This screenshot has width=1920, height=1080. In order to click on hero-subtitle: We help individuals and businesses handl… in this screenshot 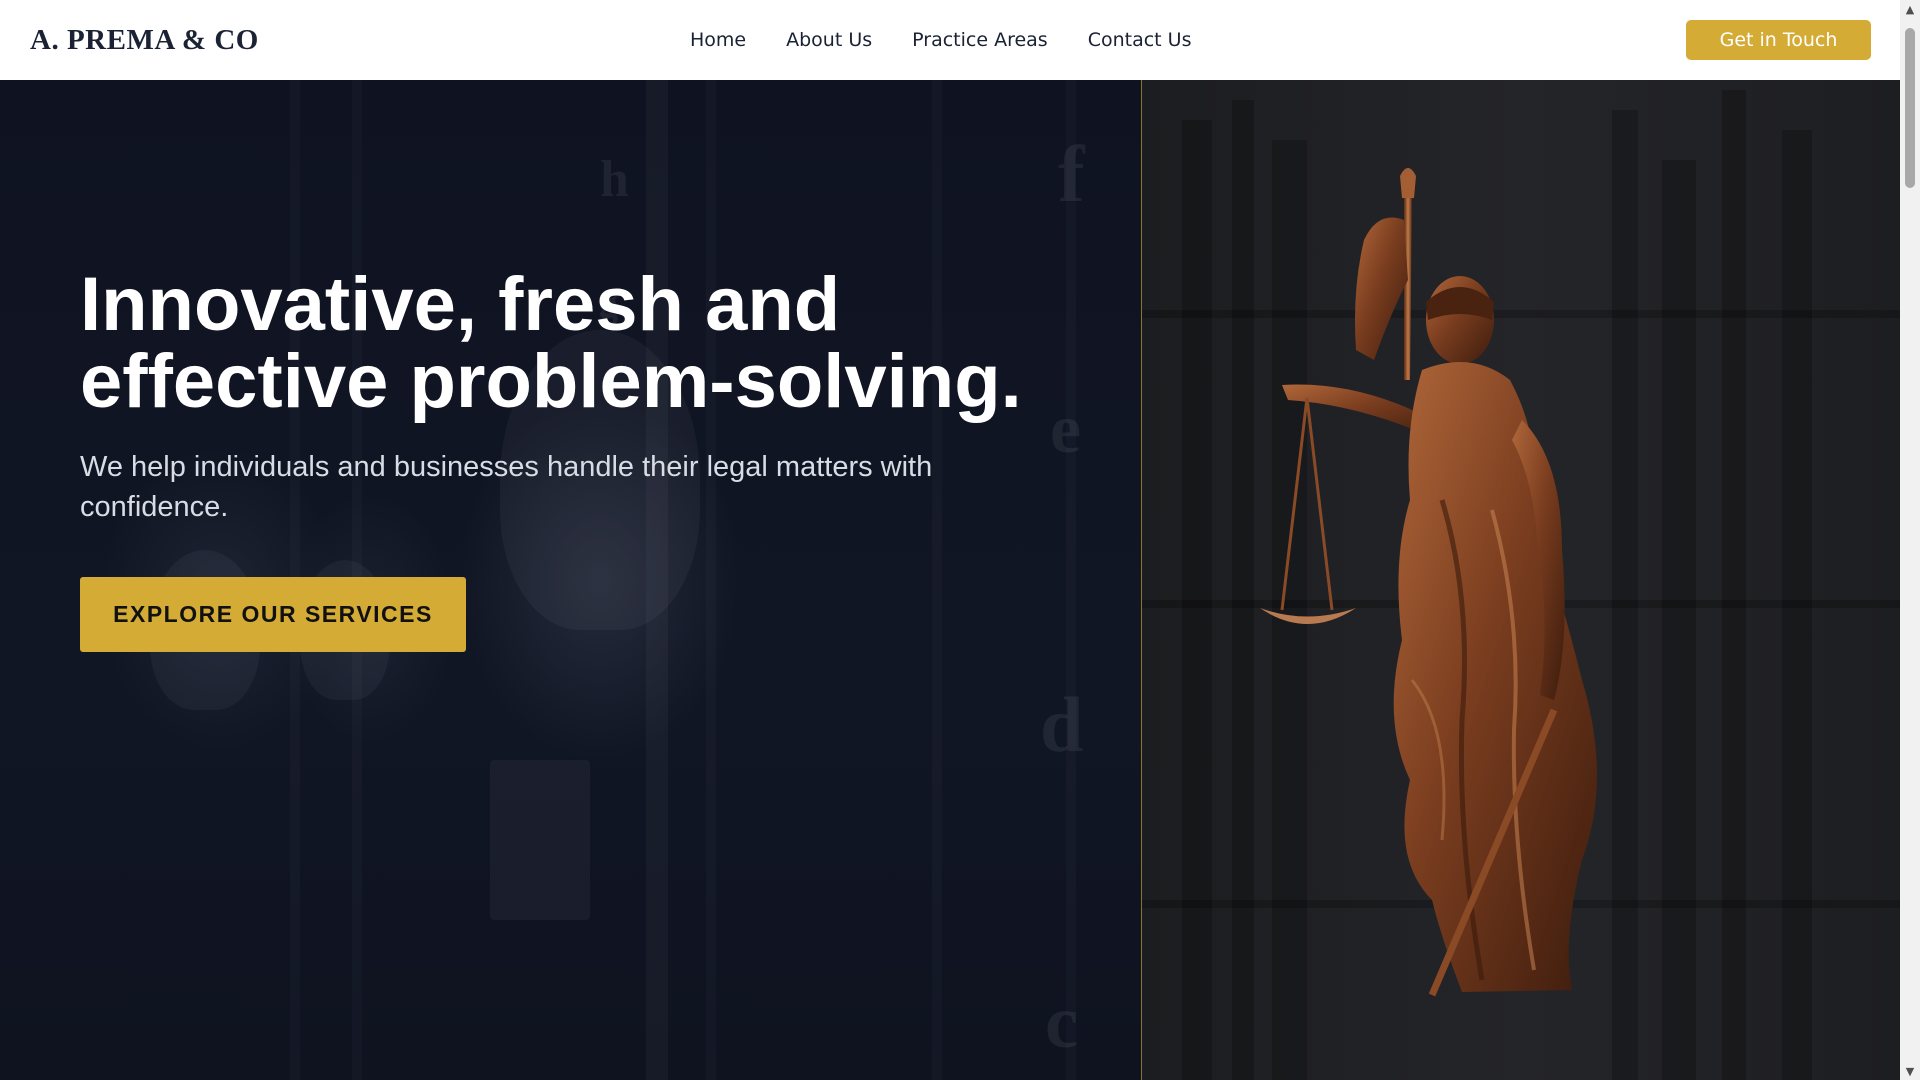, I will do `click(506, 487)`.